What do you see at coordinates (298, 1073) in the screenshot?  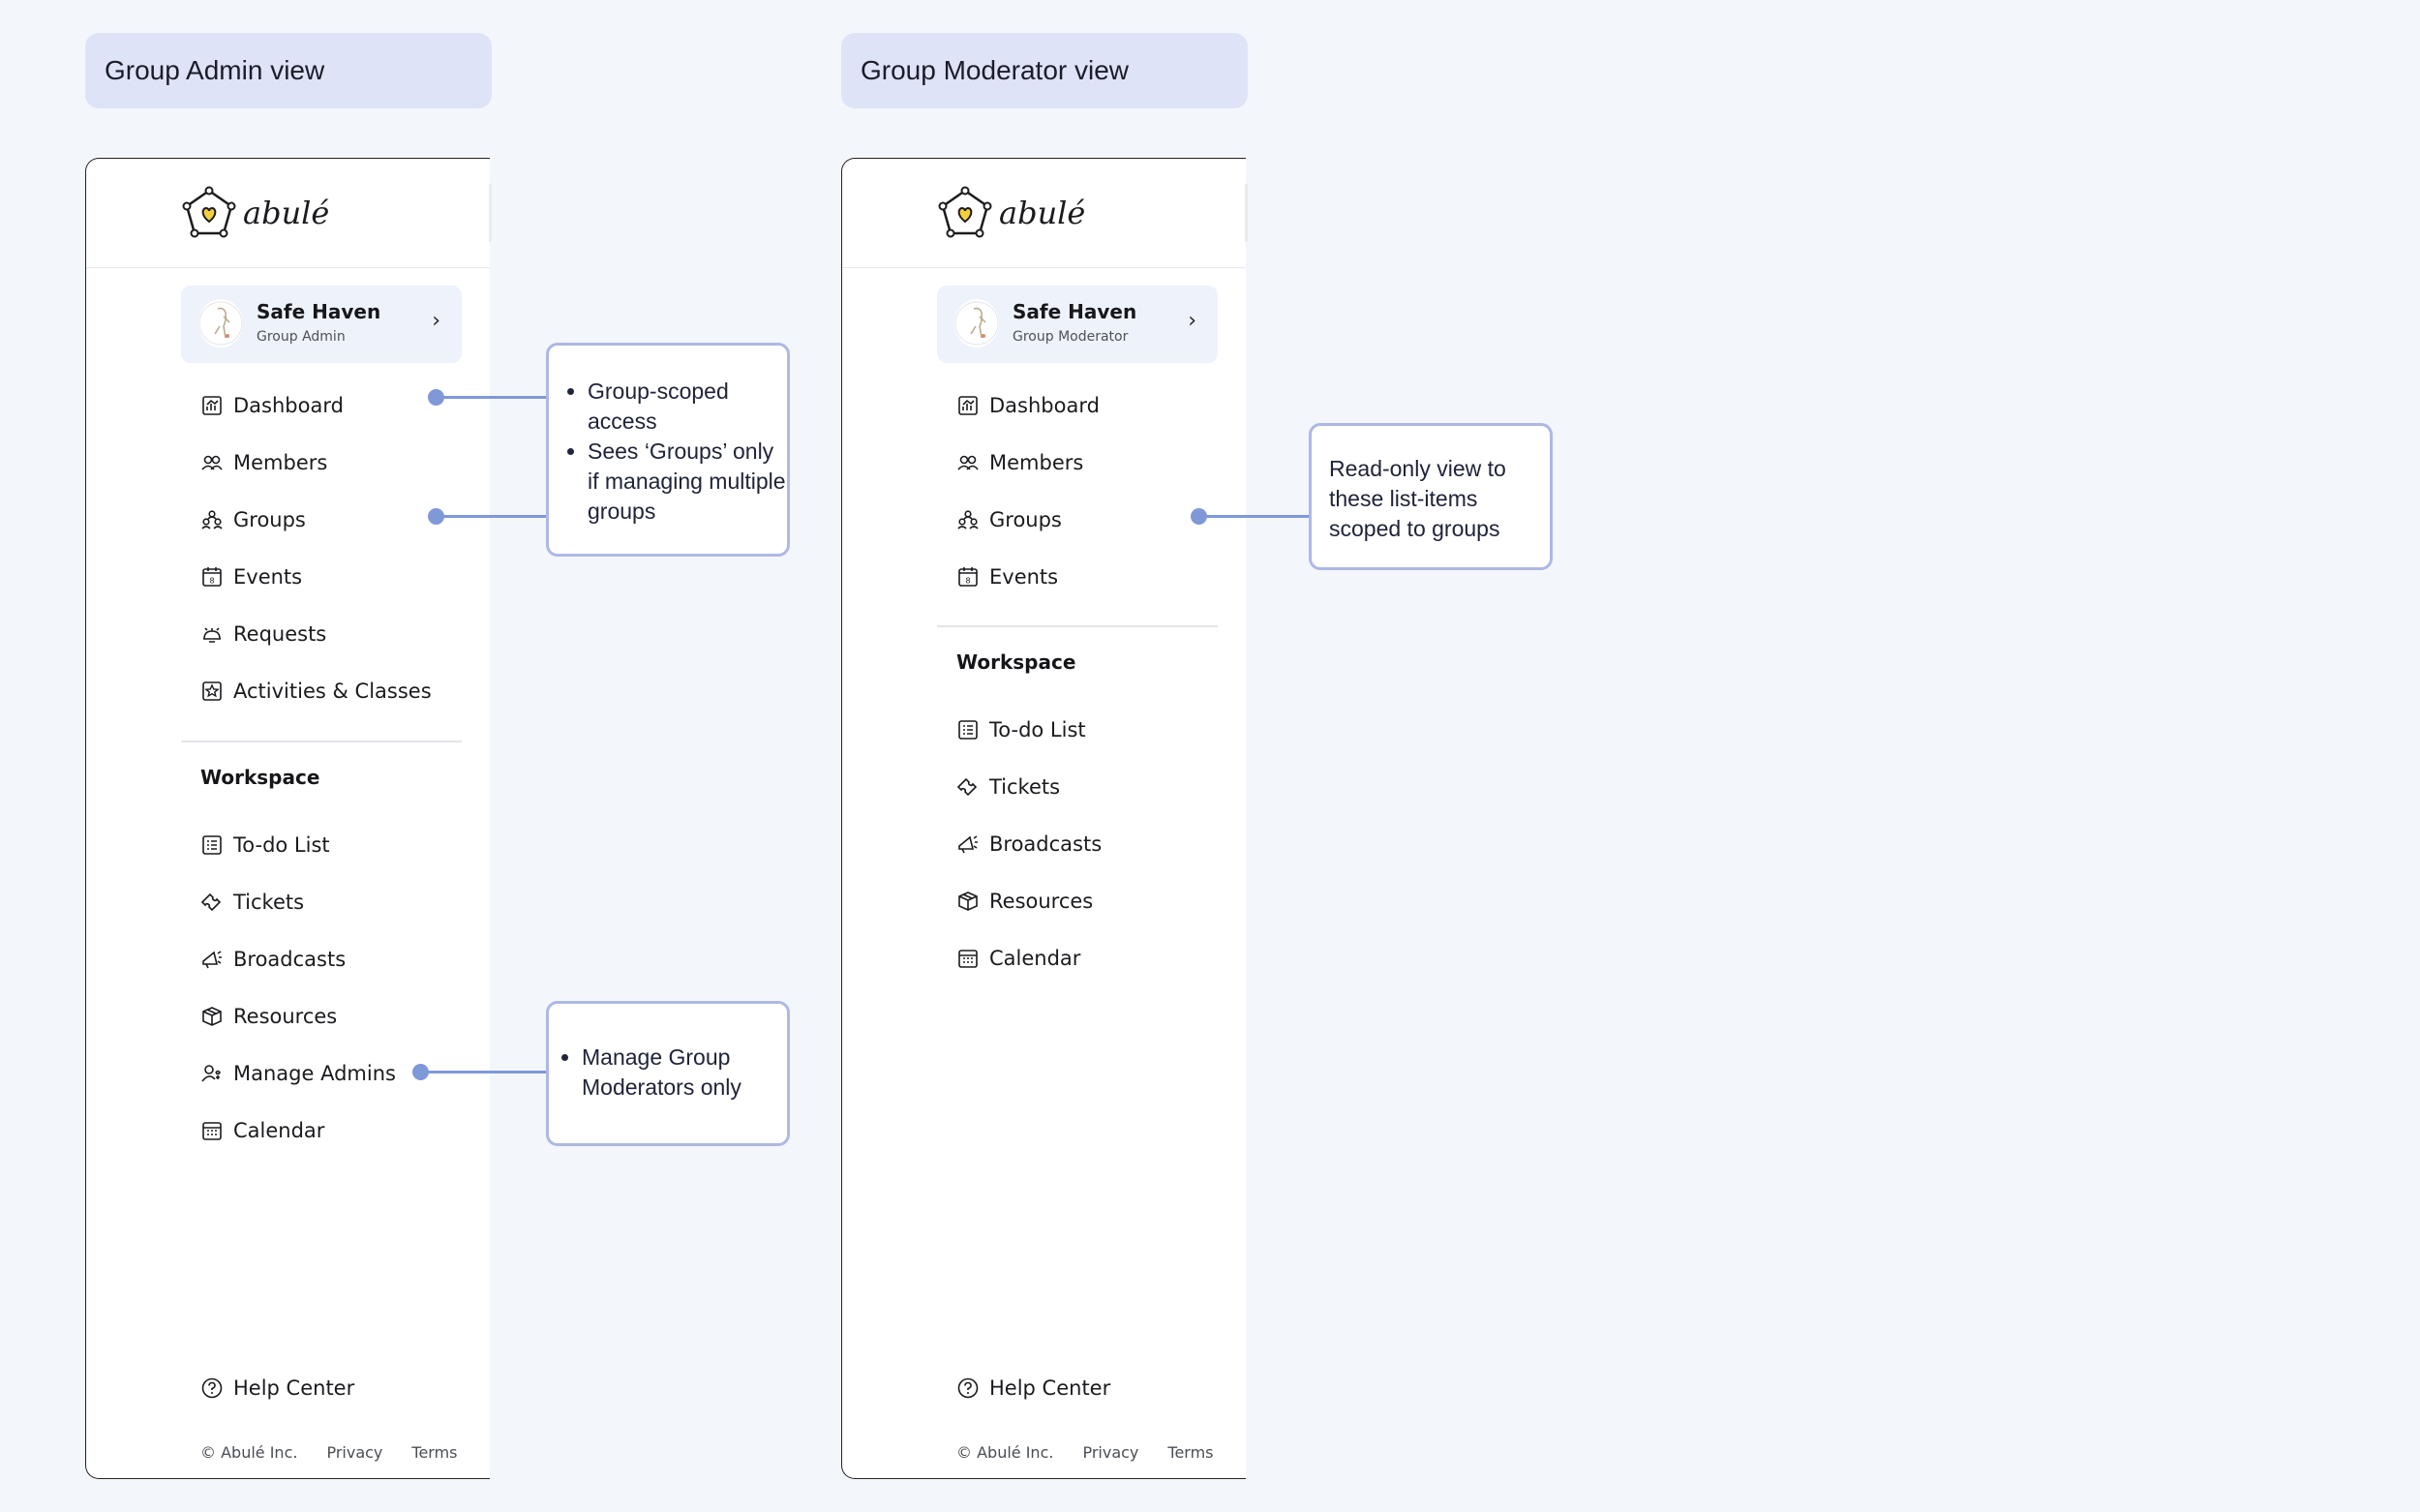 I see `nav-item-manage-admins: Manage Admins` at bounding box center [298, 1073].